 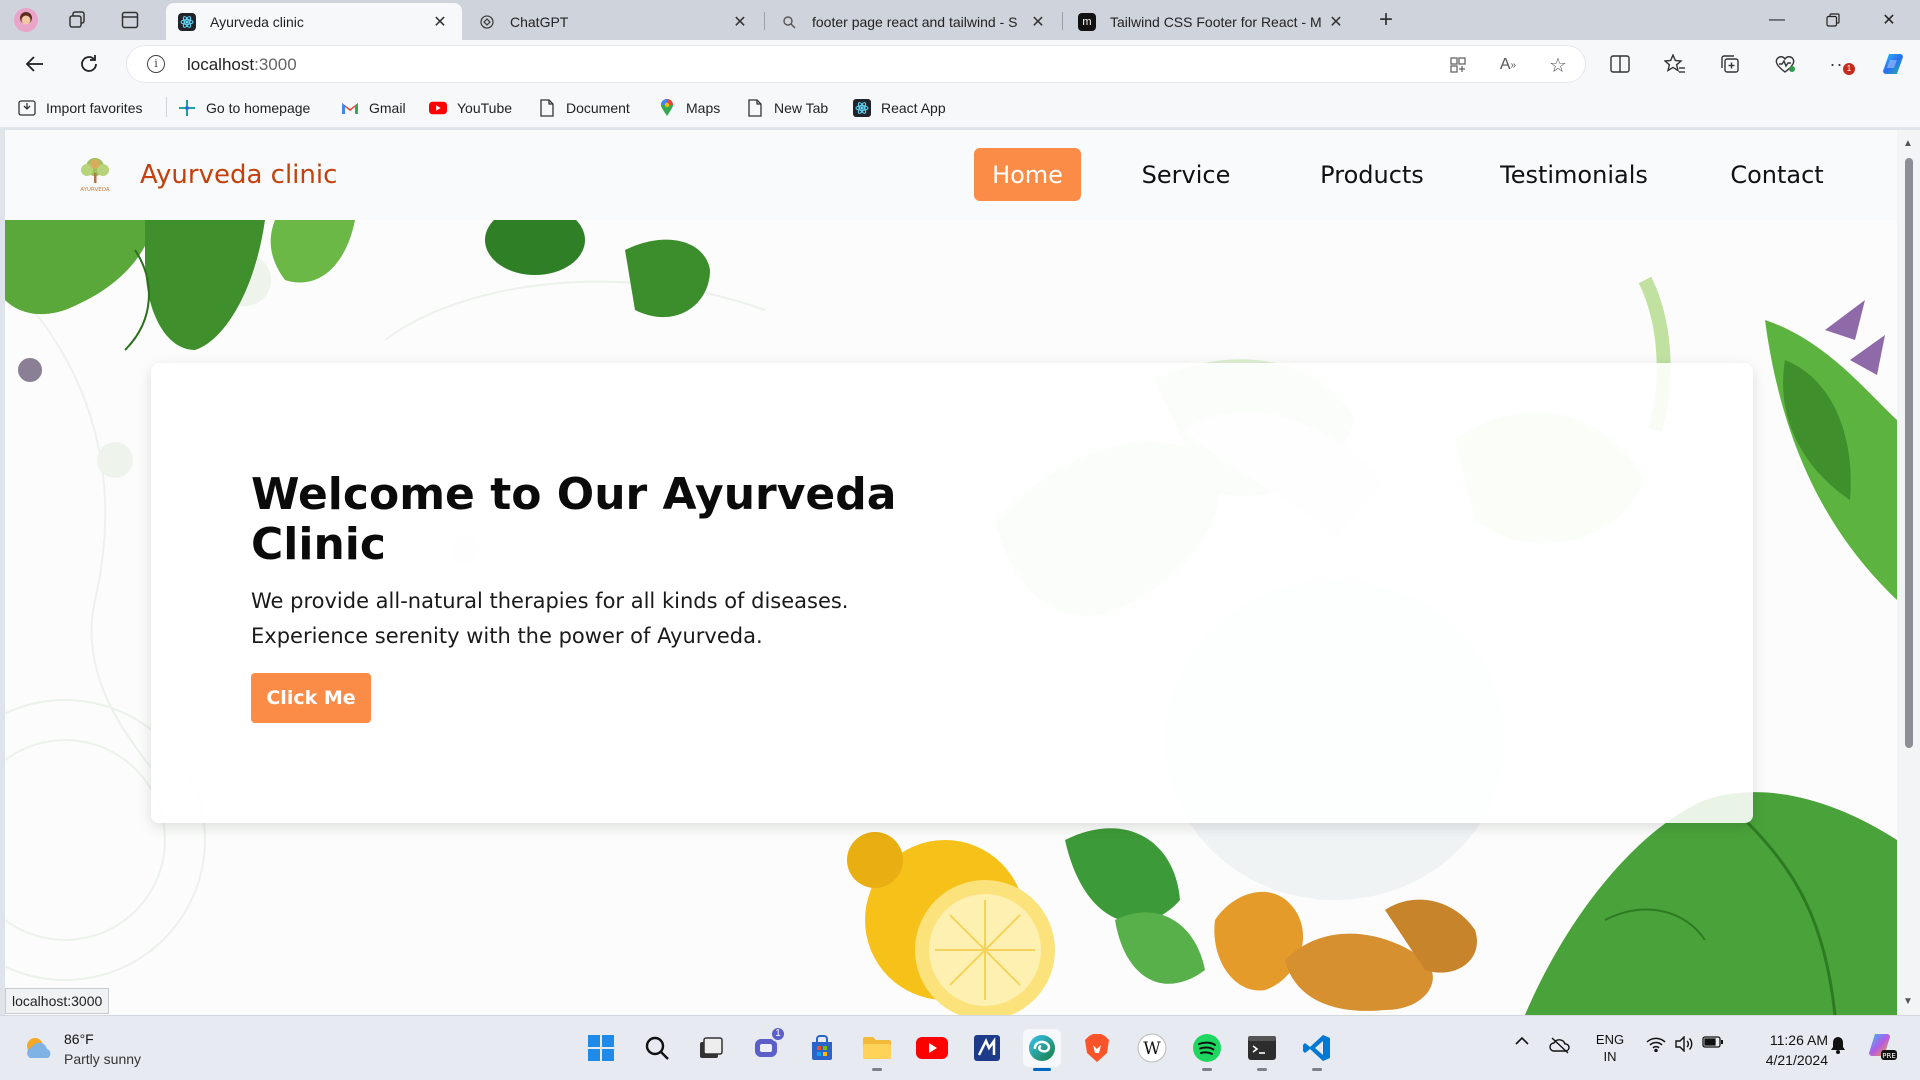 What do you see at coordinates (27, 108) in the screenshot?
I see `import-icon` at bounding box center [27, 108].